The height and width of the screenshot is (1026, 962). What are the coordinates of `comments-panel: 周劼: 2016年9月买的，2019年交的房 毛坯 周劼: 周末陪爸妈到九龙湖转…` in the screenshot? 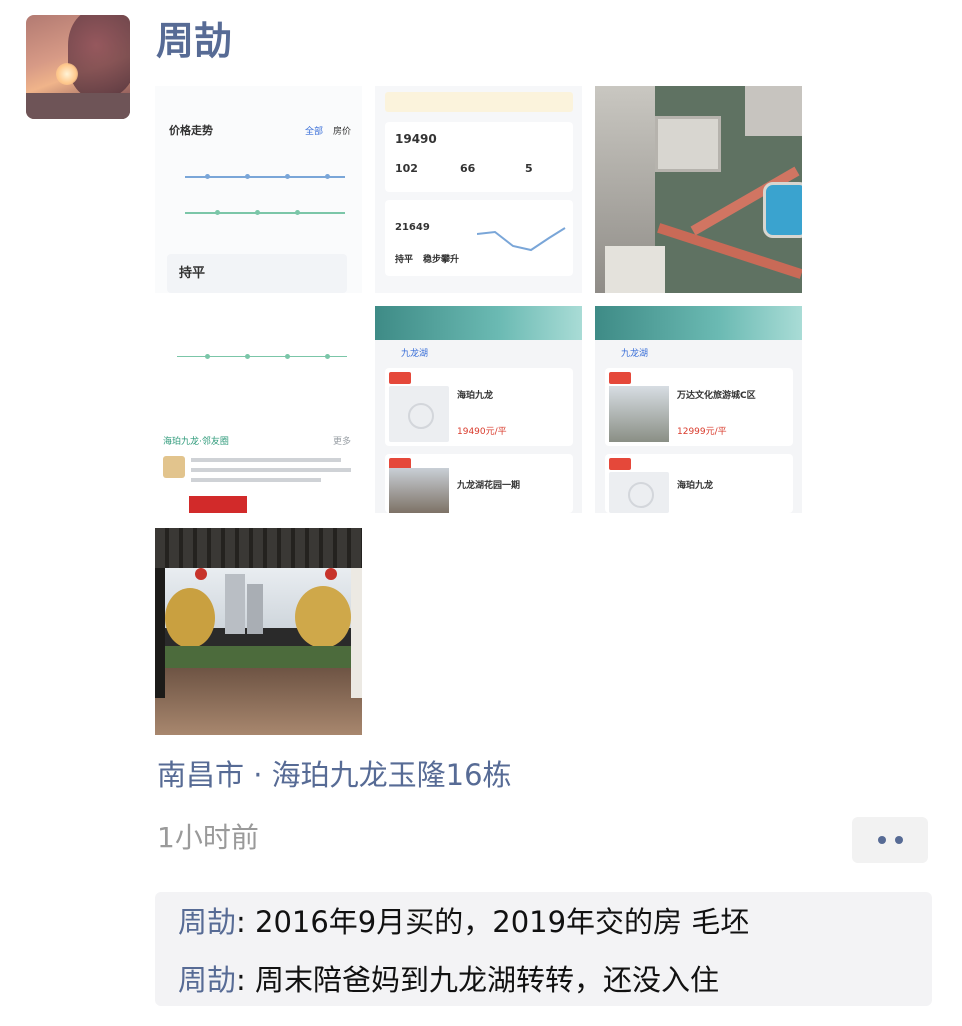 It's located at (543, 949).